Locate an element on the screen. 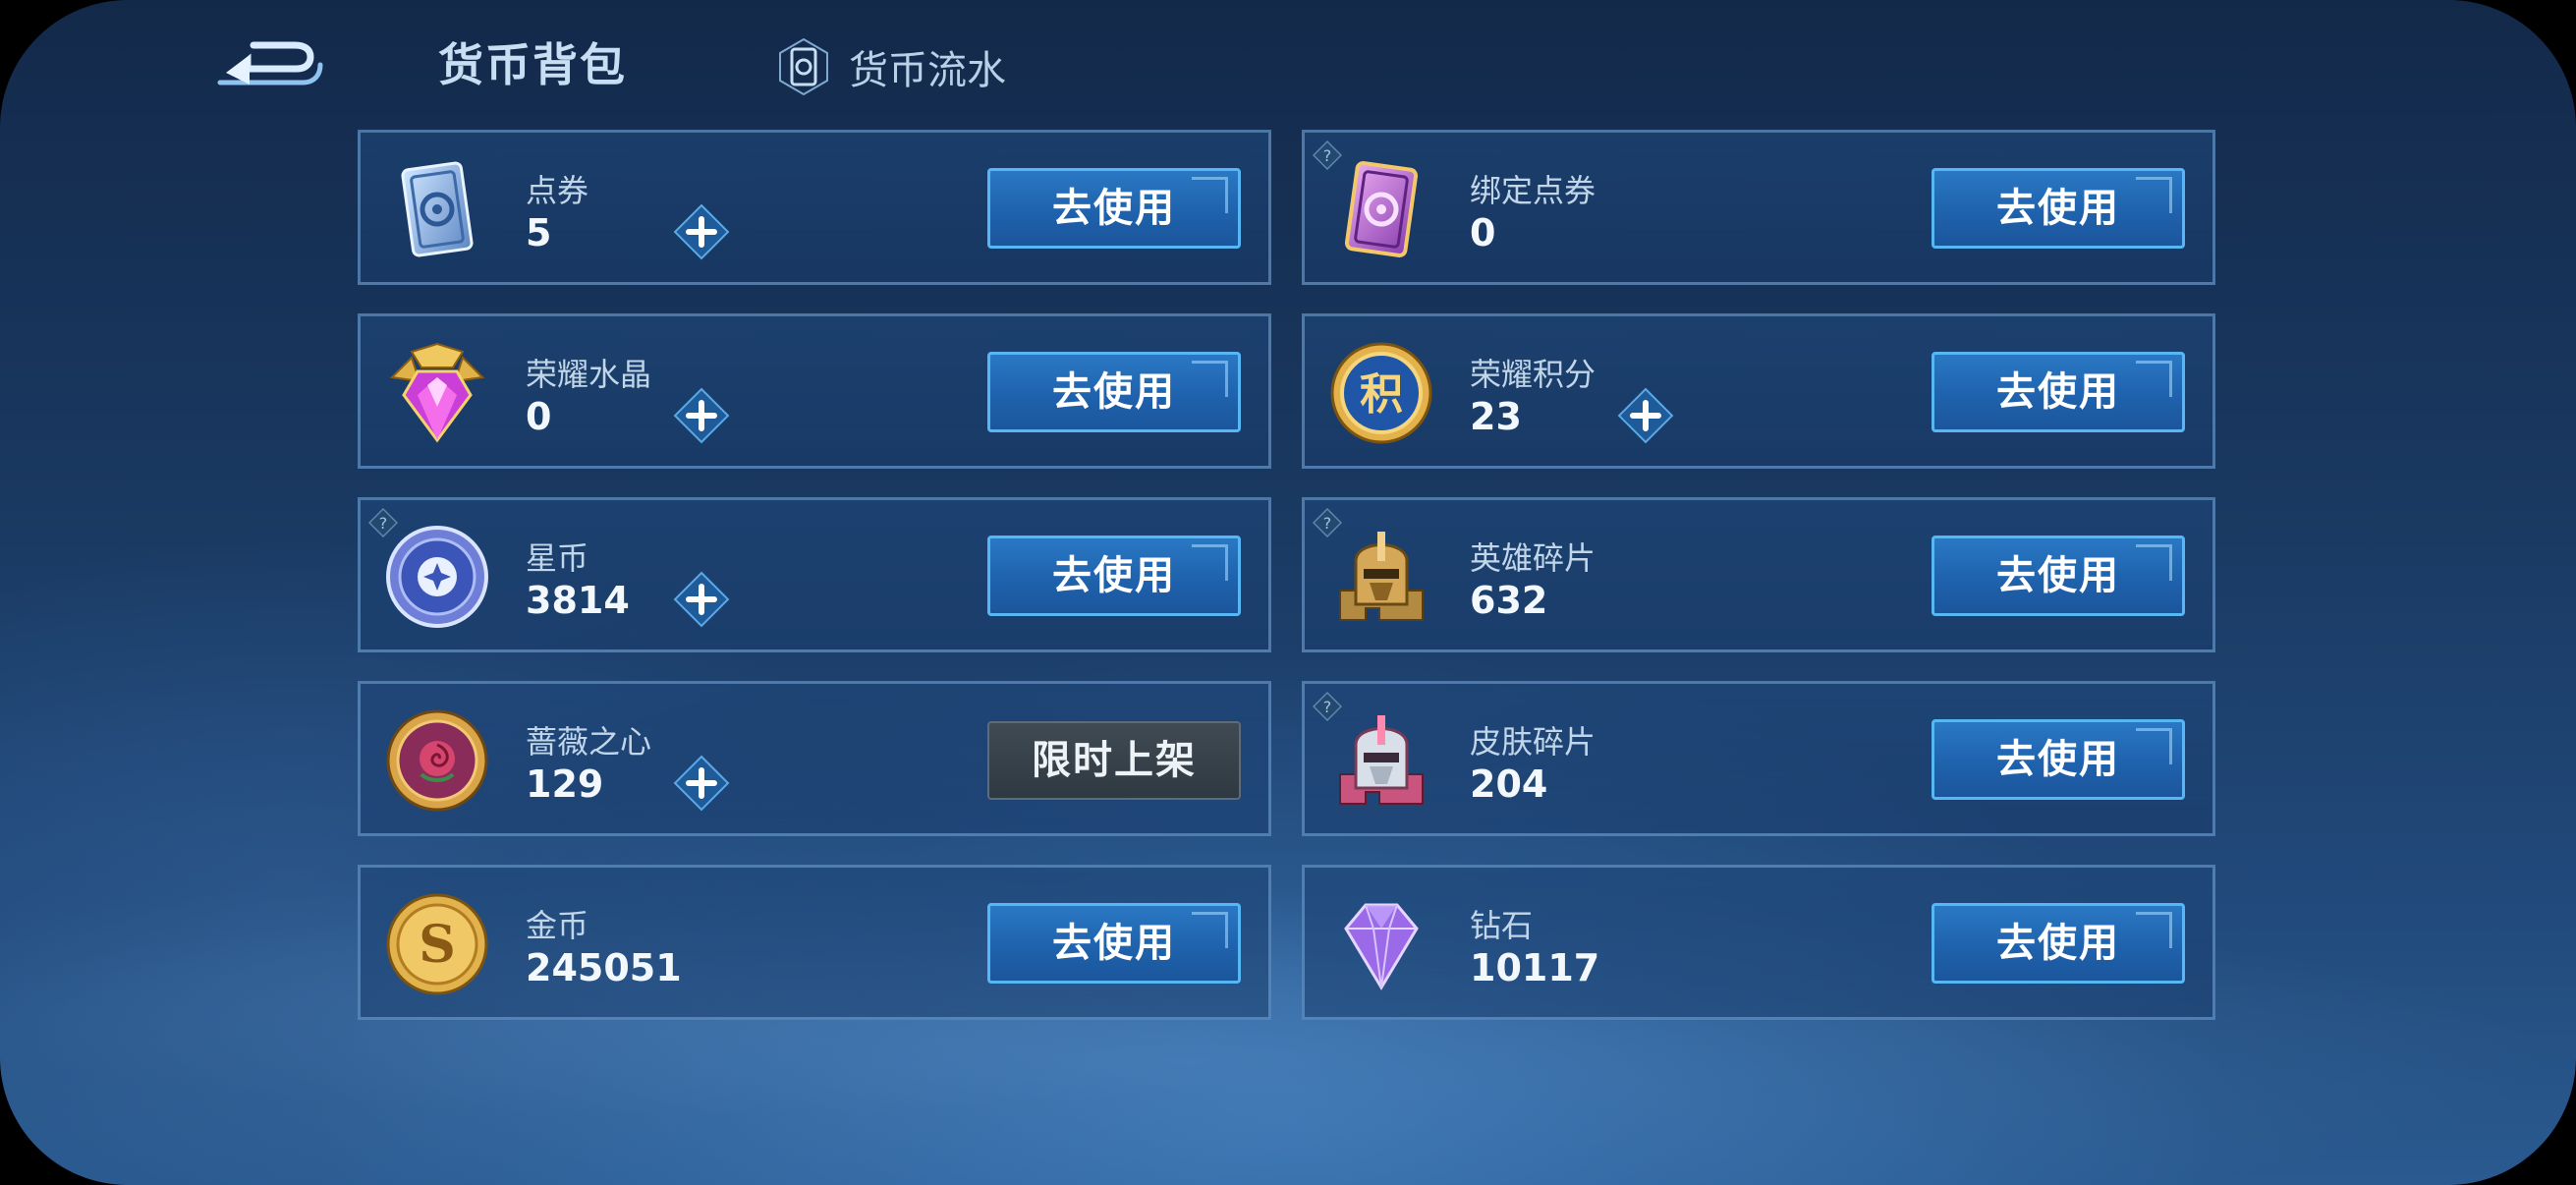  star-coin-icon is located at coordinates (437, 577).